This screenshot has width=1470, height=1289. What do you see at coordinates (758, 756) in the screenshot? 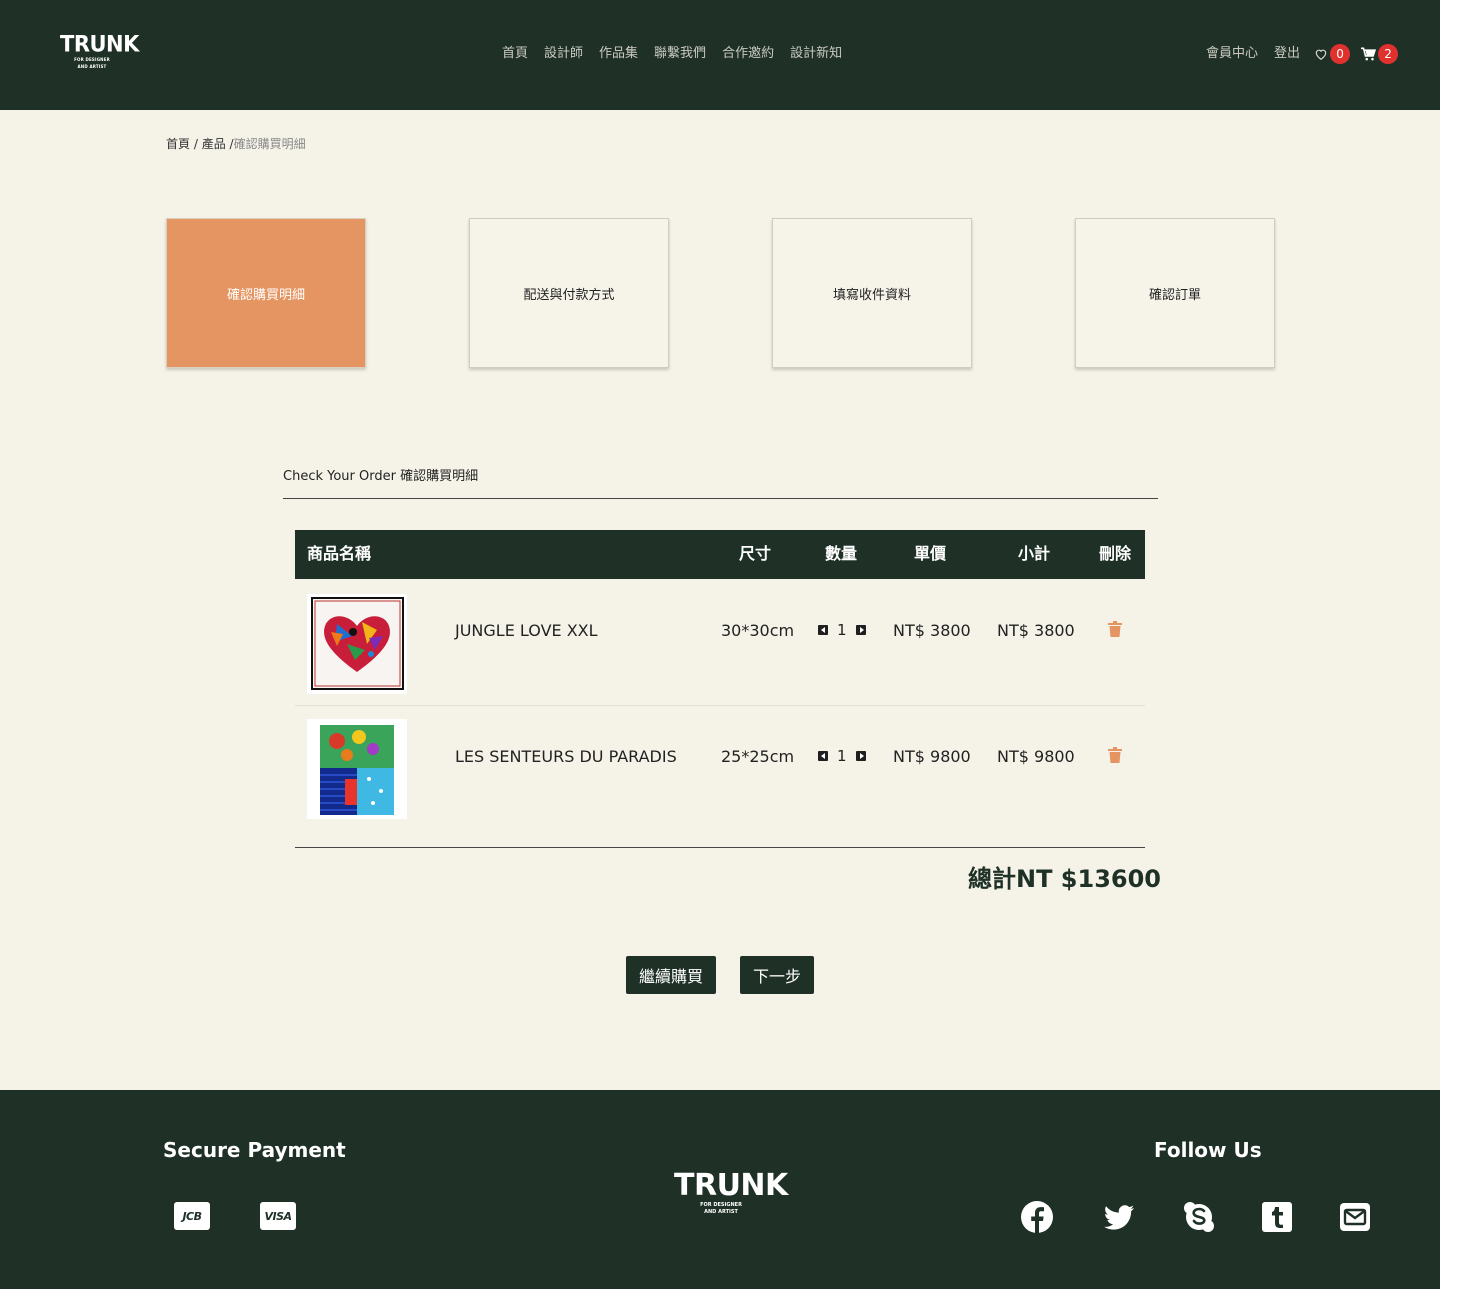
I see `product-size: 25*25cm` at bounding box center [758, 756].